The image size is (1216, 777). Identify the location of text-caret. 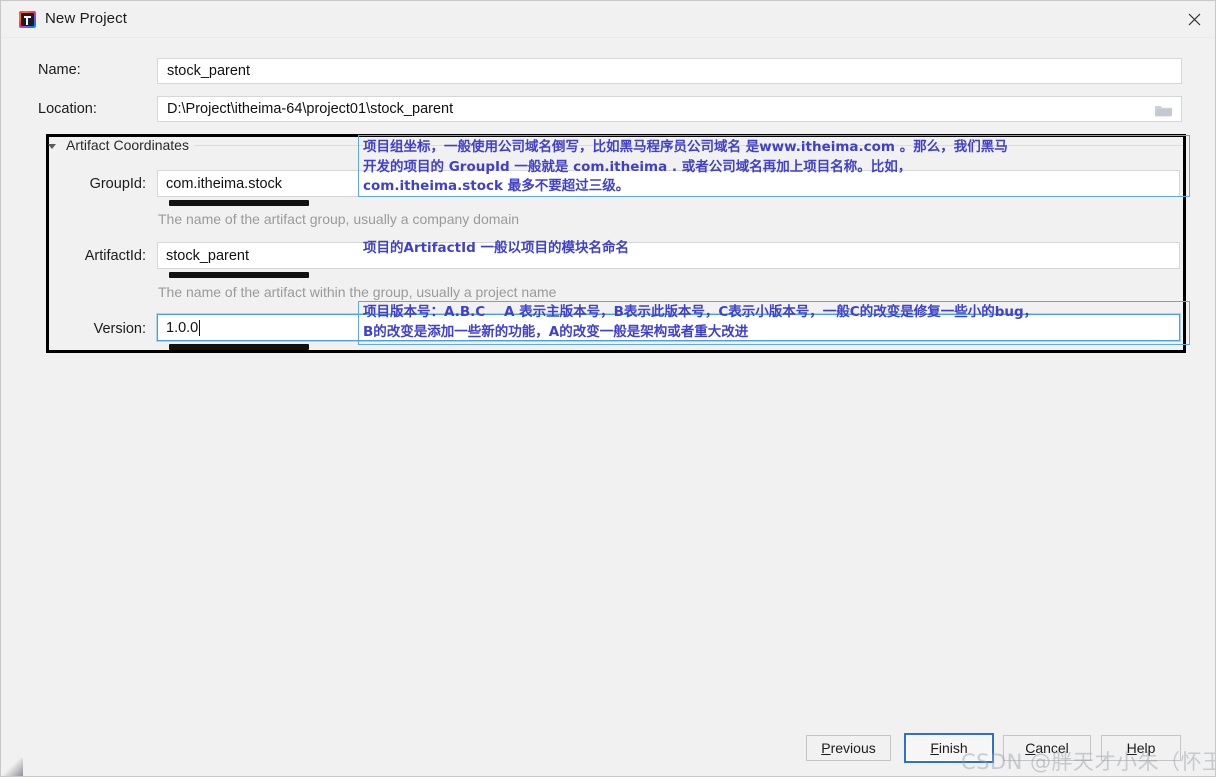
(200, 327).